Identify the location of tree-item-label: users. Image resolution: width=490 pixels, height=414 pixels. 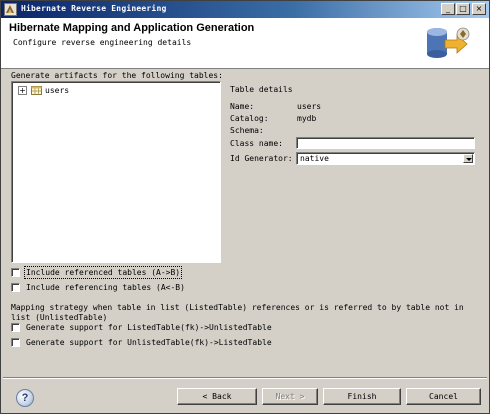
(57, 90).